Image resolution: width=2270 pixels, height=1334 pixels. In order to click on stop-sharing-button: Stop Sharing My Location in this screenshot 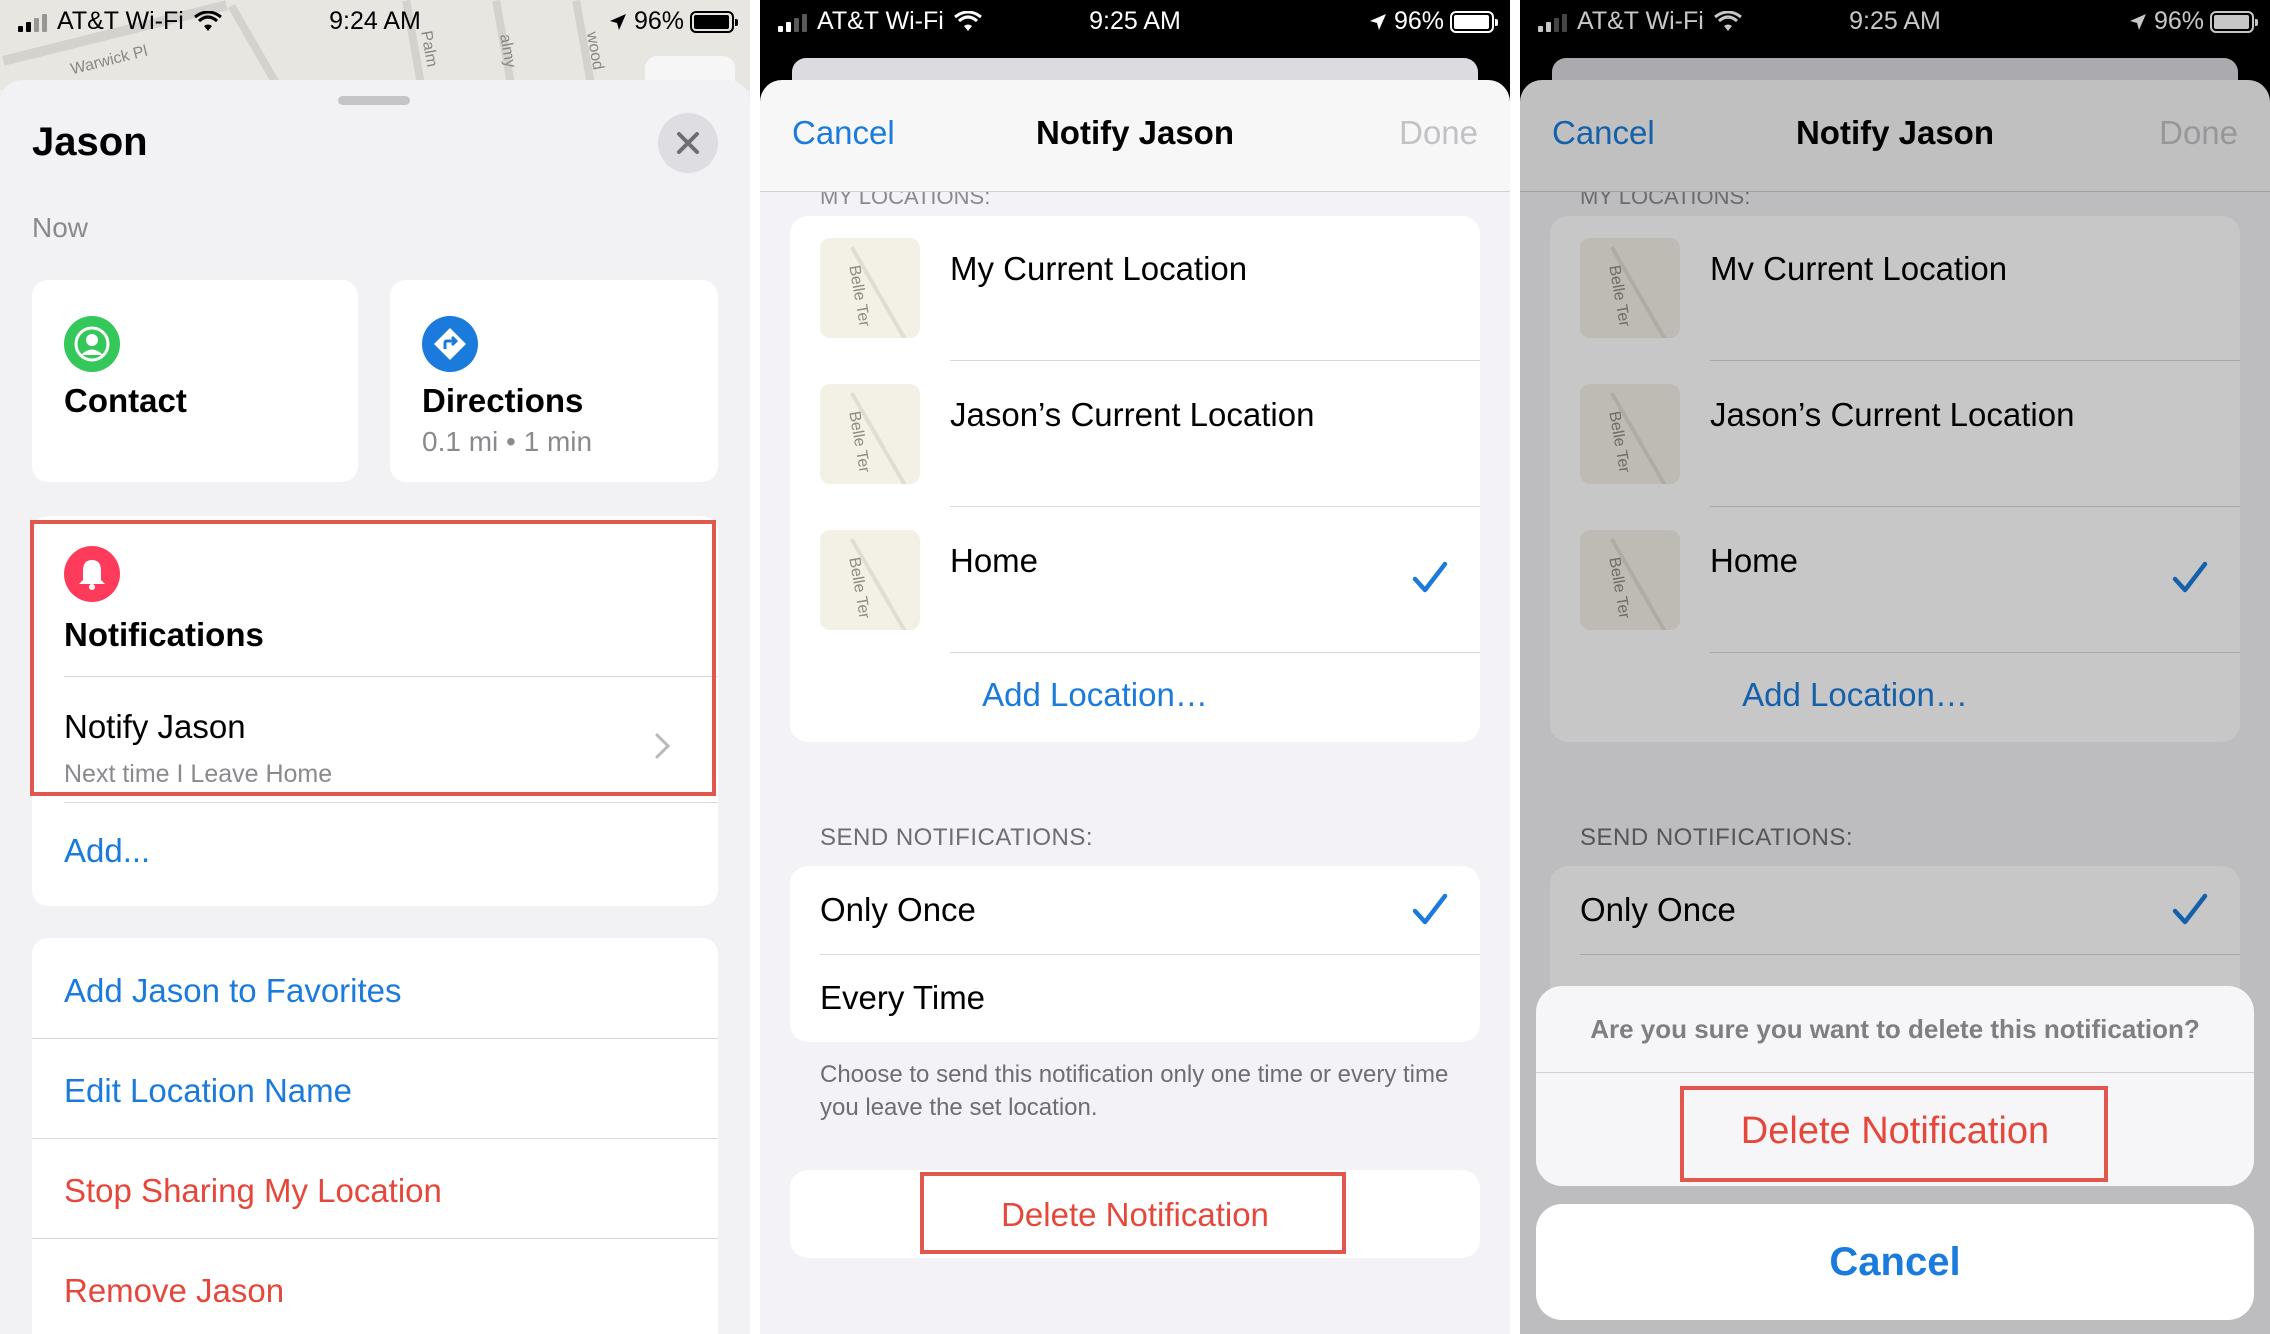, I will do `click(253, 1191)`.